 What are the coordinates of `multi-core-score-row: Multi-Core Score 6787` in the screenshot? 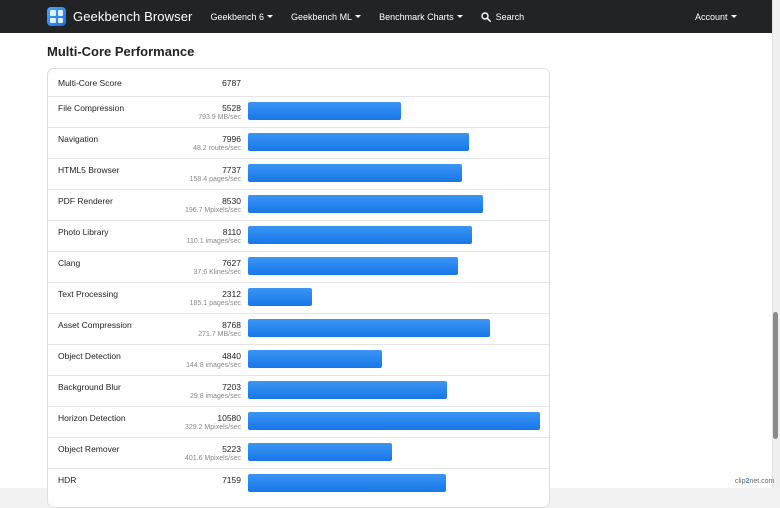 It's located at (298, 82).